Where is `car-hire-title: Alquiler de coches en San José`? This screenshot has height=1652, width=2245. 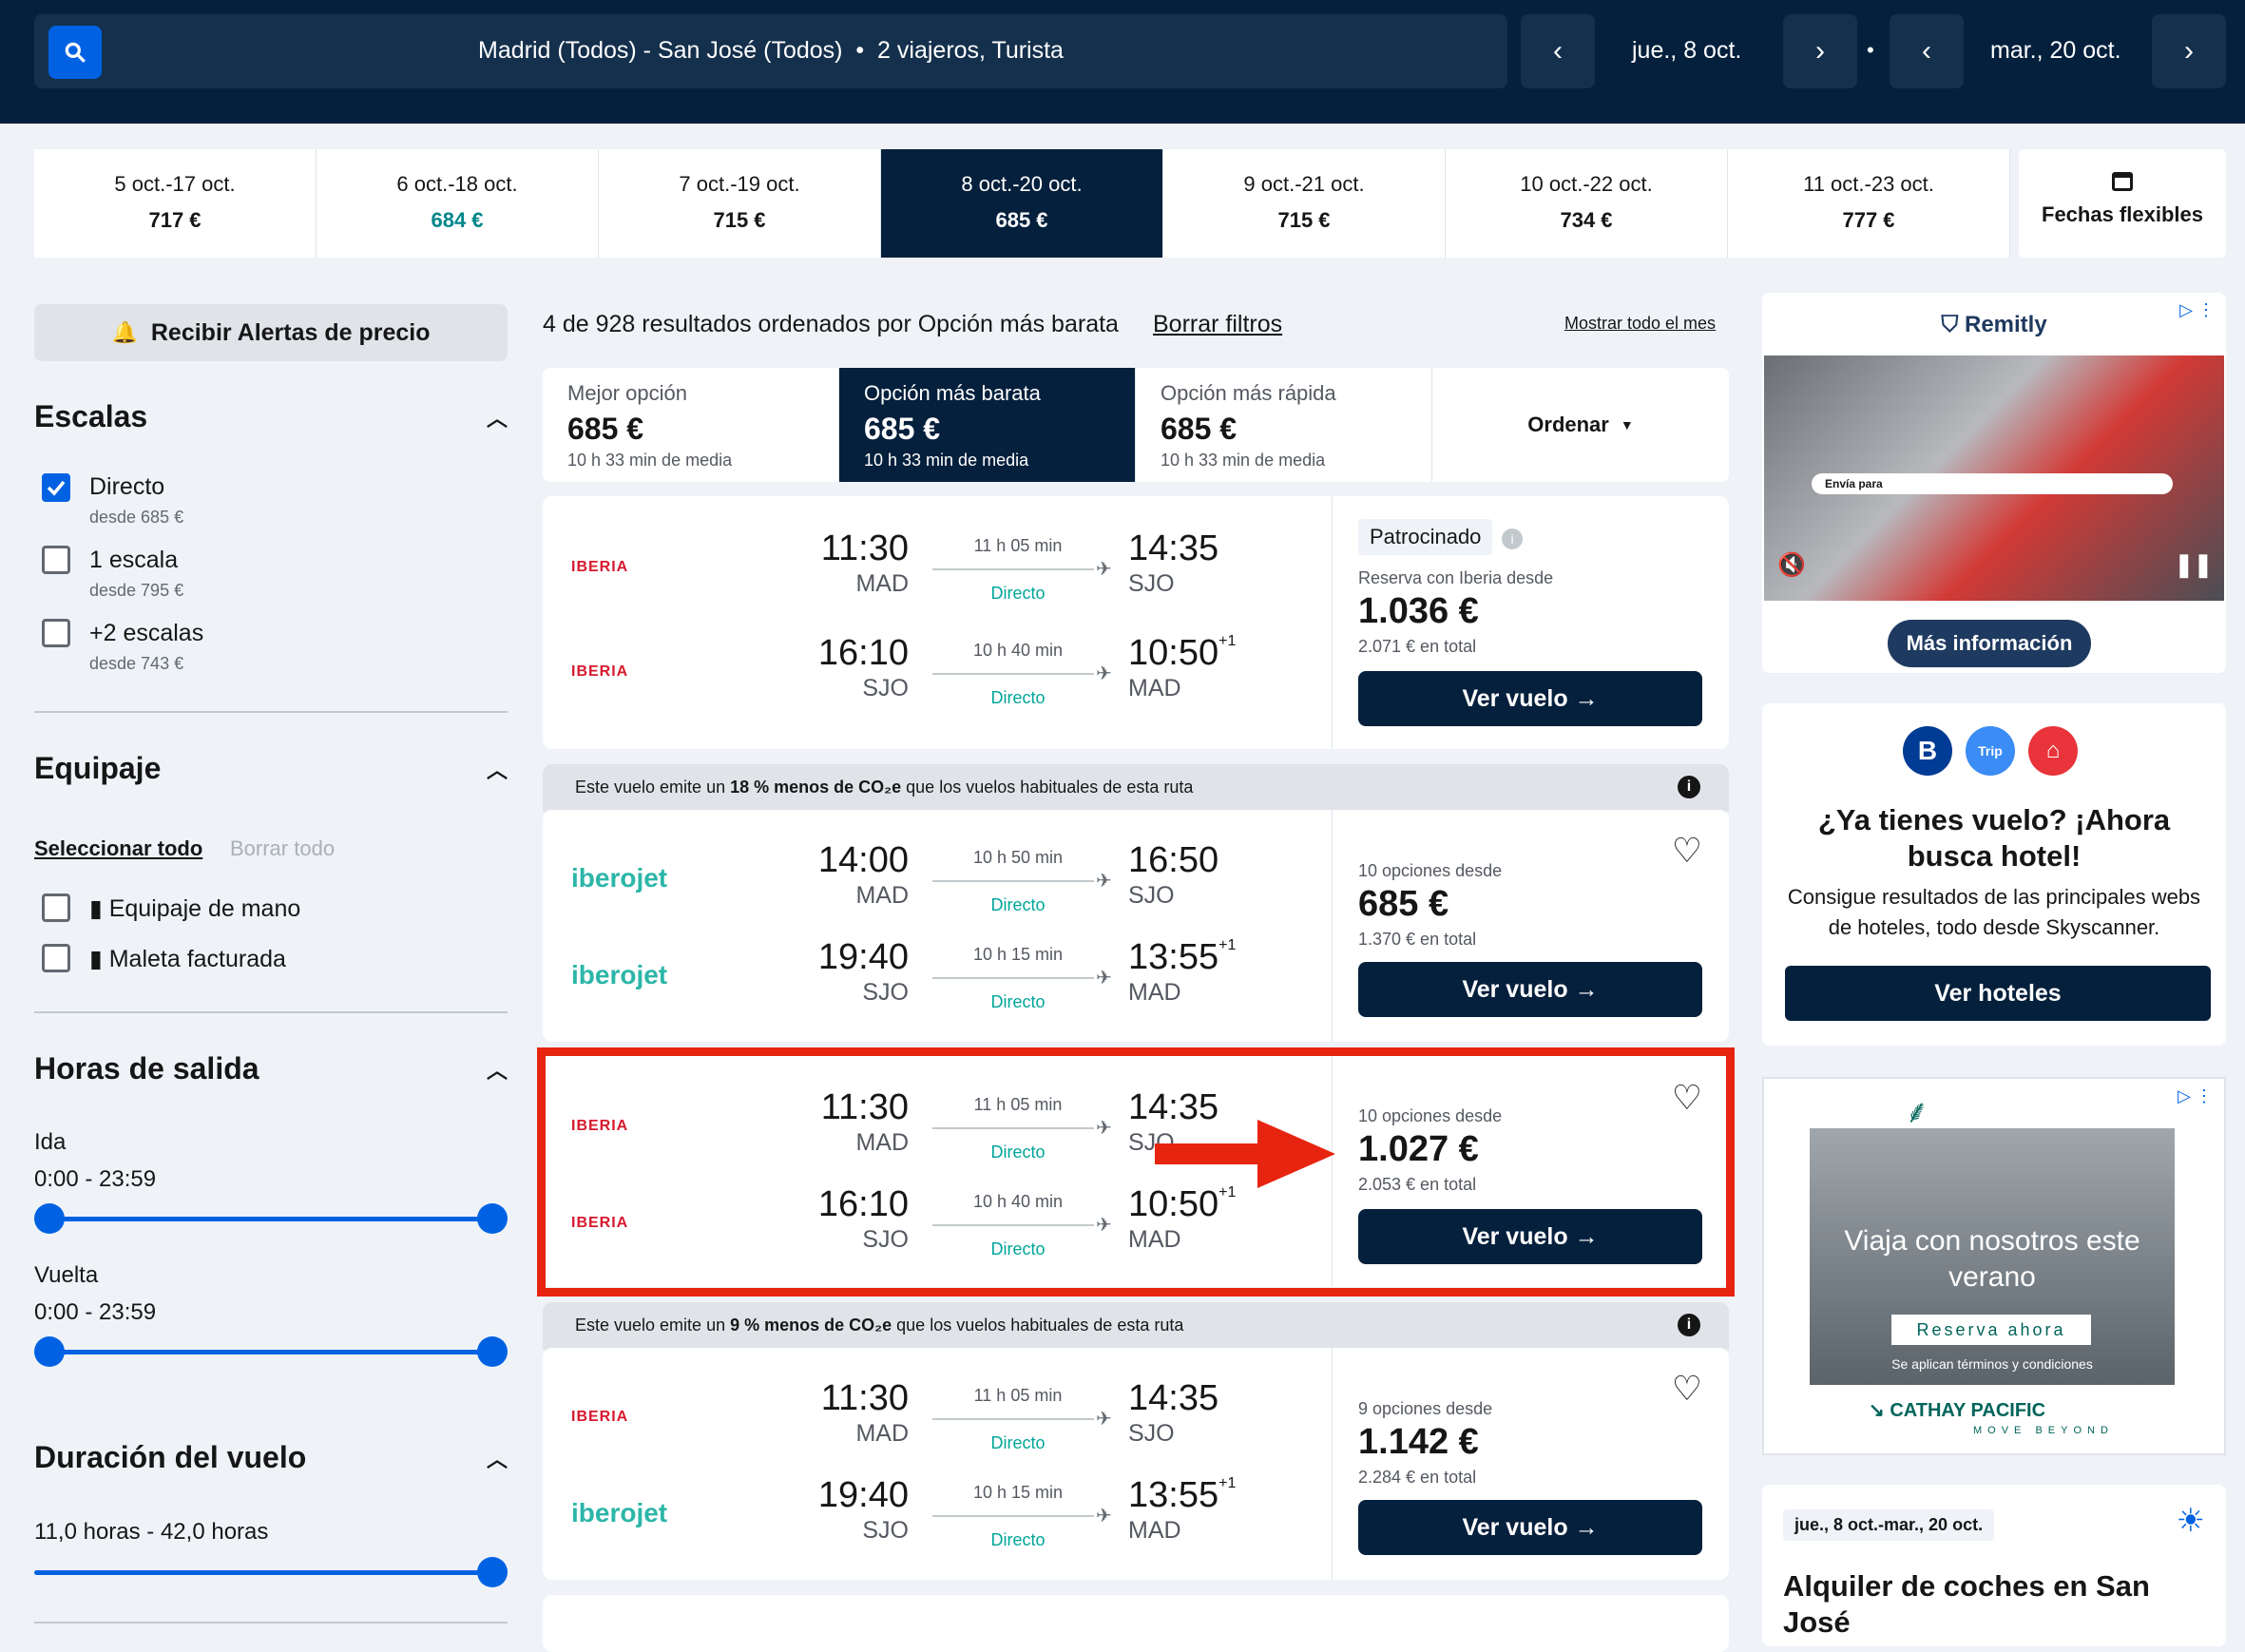 car-hire-title: Alquiler de coches en San José is located at coordinates (1966, 1604).